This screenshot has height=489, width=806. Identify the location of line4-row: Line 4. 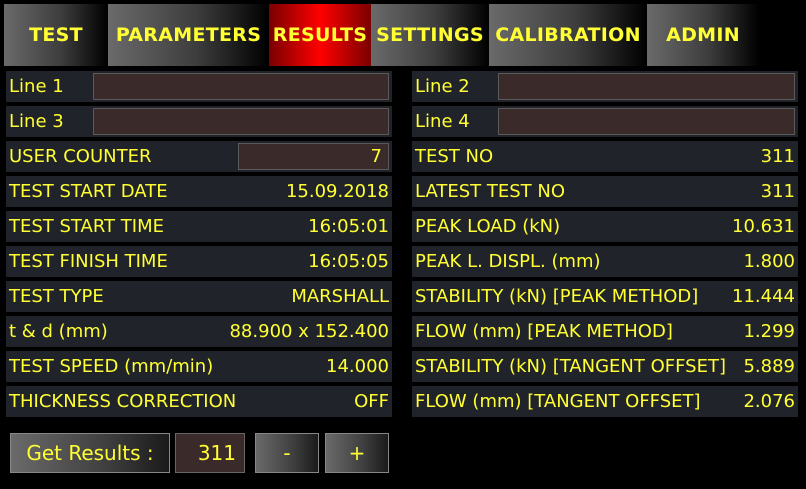
(605, 121).